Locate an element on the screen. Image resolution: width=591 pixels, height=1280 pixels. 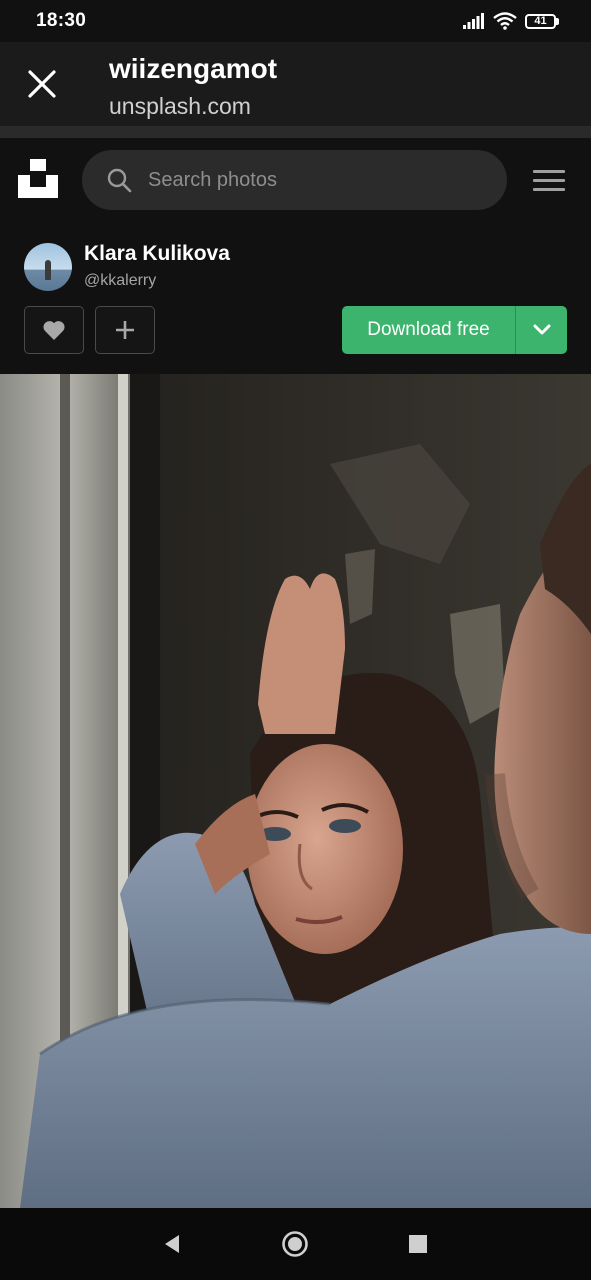
back-button is located at coordinates (172, 1244).